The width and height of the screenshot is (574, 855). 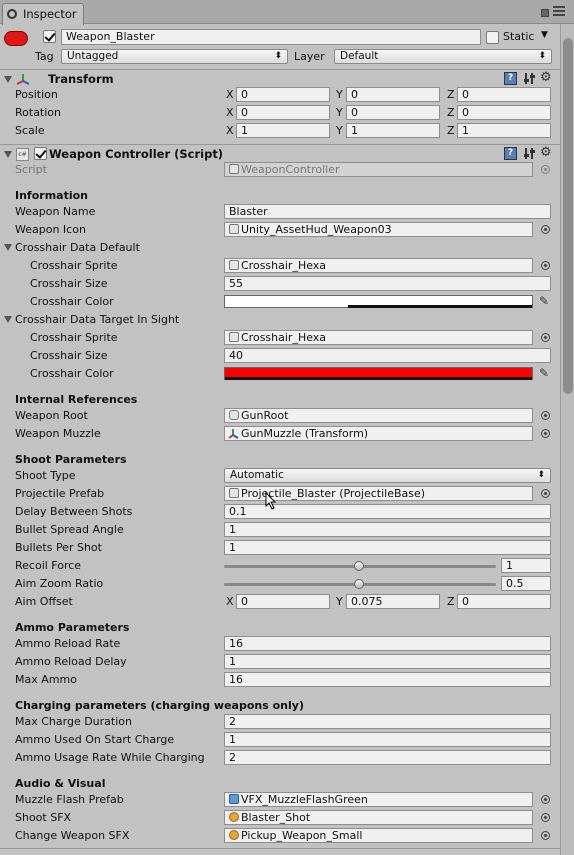 I want to click on crosshair-sprite-value: Crosshair_Hexa, so click(x=284, y=265).